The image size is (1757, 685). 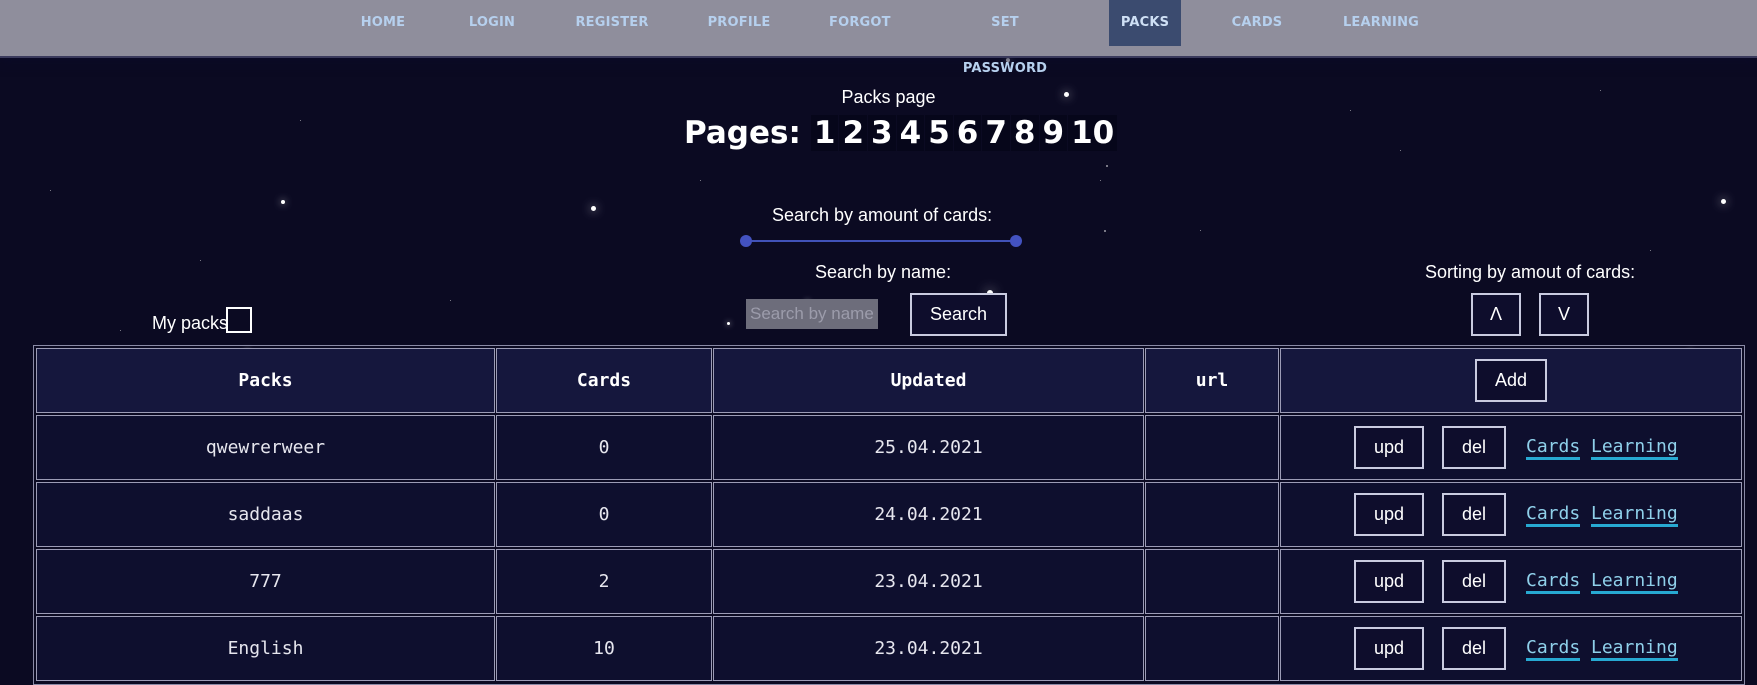 I want to click on nav-profile: PROFILE, so click(x=739, y=23).